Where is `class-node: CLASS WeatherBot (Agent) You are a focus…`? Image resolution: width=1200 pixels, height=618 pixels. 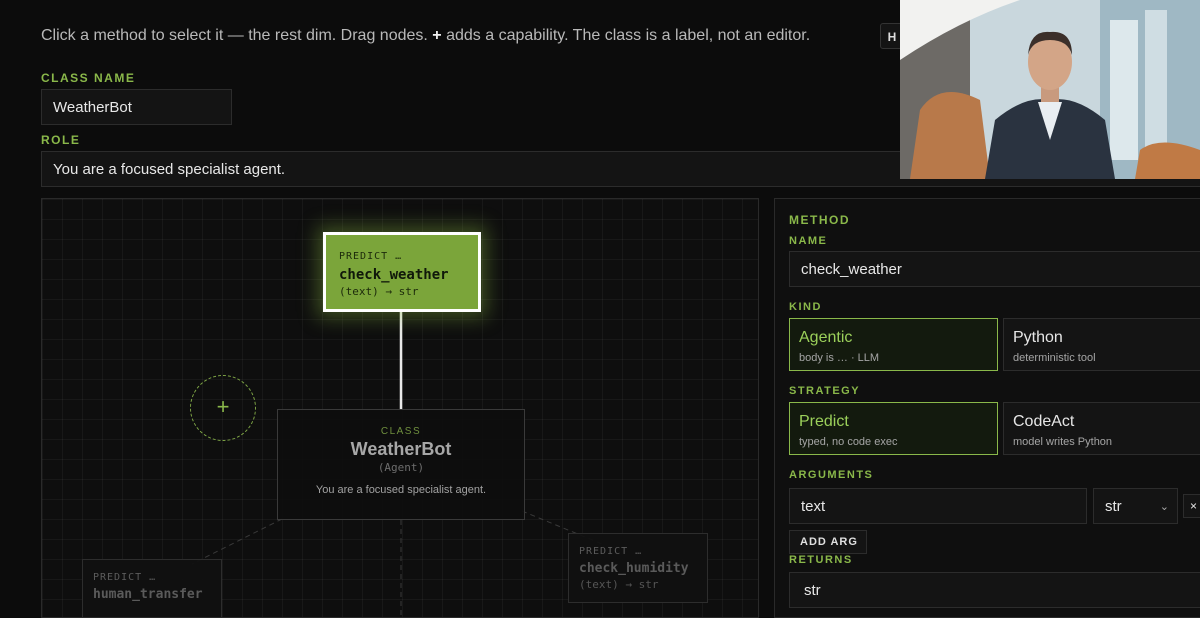
class-node: CLASS WeatherBot (Agent) You are a focus… is located at coordinates (401, 464).